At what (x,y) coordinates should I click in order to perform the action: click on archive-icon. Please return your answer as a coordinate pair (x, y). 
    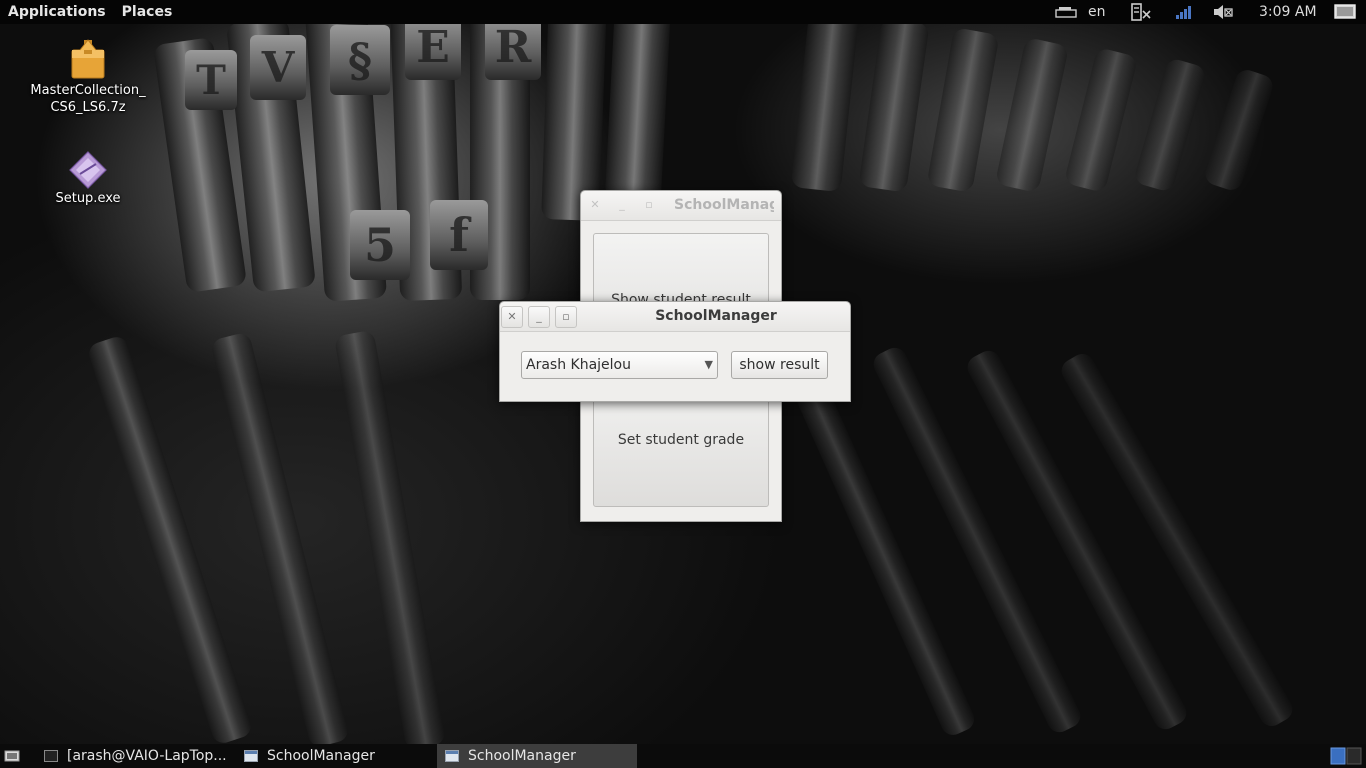
    Looking at the image, I should click on (88, 59).